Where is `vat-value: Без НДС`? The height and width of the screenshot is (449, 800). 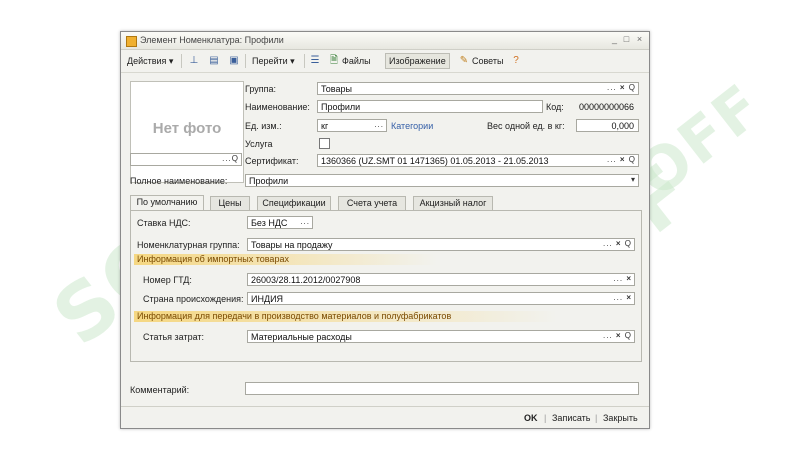
vat-value: Без НДС is located at coordinates (269, 223).